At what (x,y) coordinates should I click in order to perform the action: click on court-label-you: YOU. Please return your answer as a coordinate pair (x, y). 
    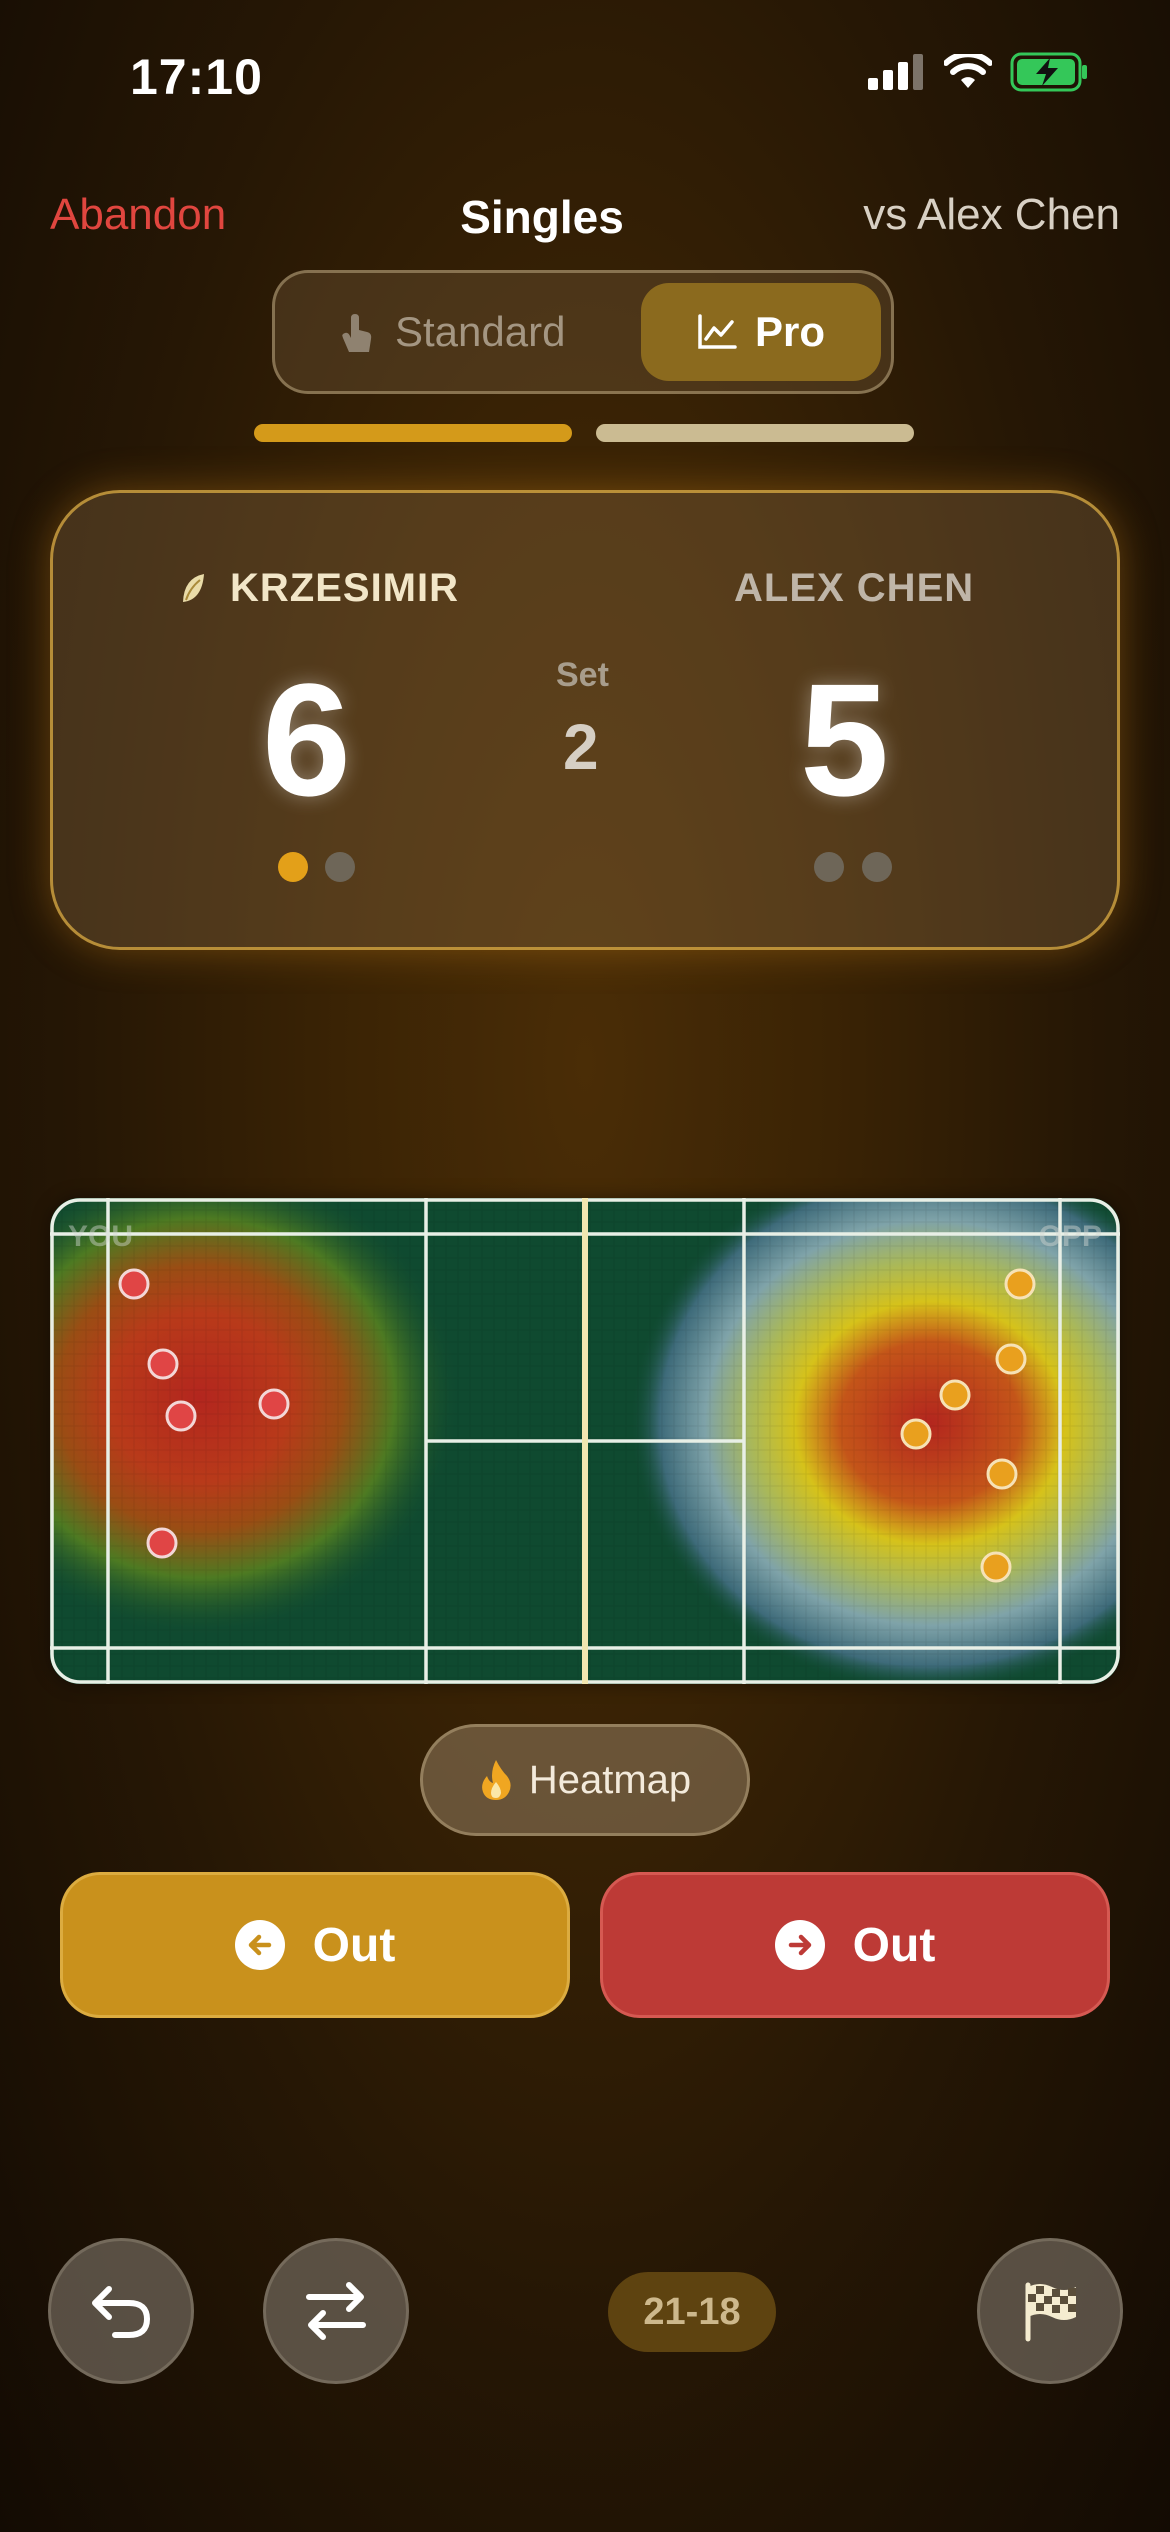
    Looking at the image, I should click on (101, 1236).